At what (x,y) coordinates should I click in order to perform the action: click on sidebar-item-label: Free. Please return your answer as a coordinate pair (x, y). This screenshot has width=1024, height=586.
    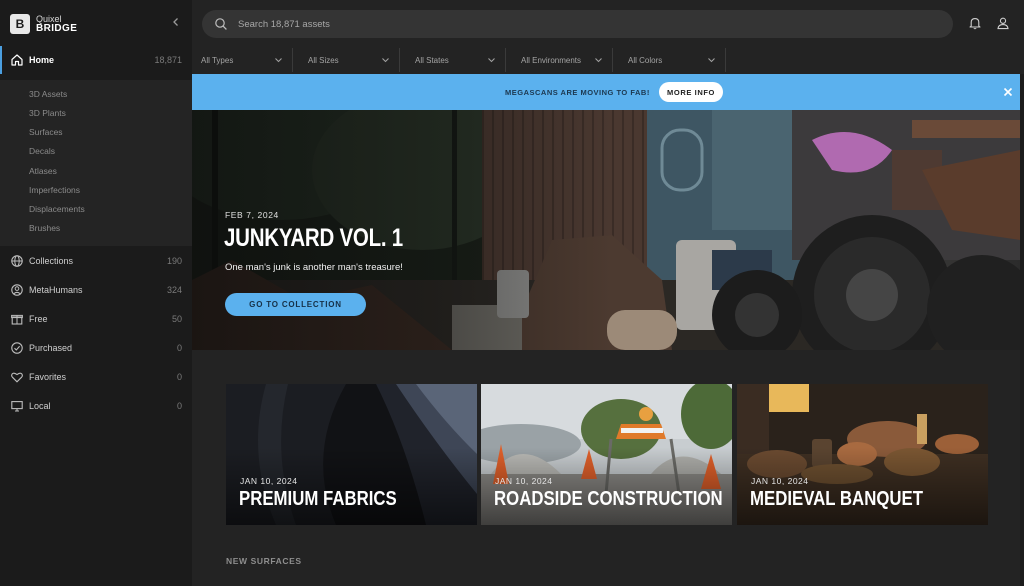
    Looking at the image, I should click on (38, 319).